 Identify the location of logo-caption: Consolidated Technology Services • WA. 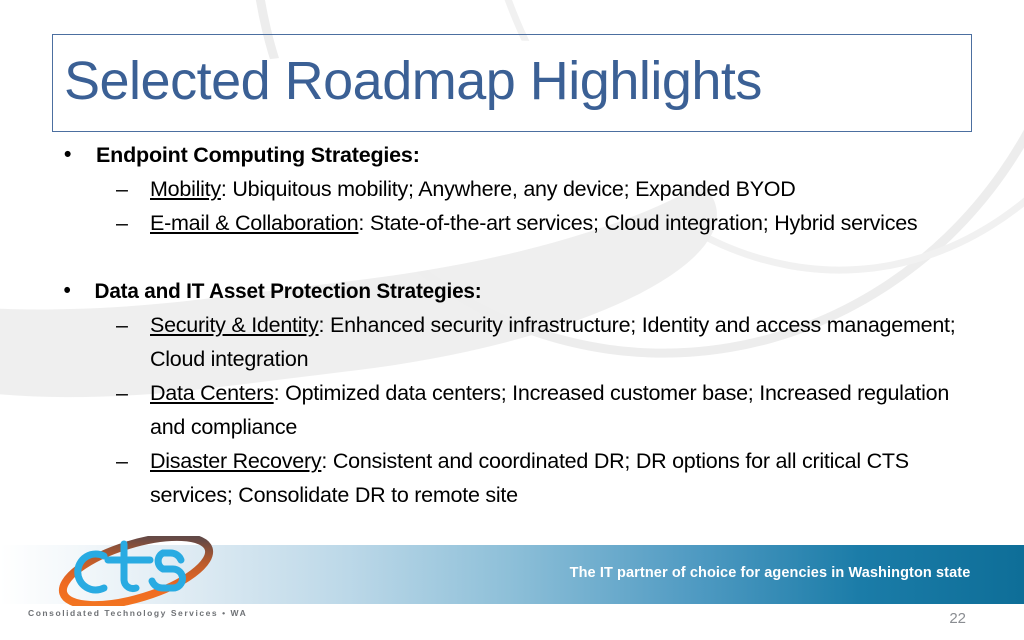
(138, 613).